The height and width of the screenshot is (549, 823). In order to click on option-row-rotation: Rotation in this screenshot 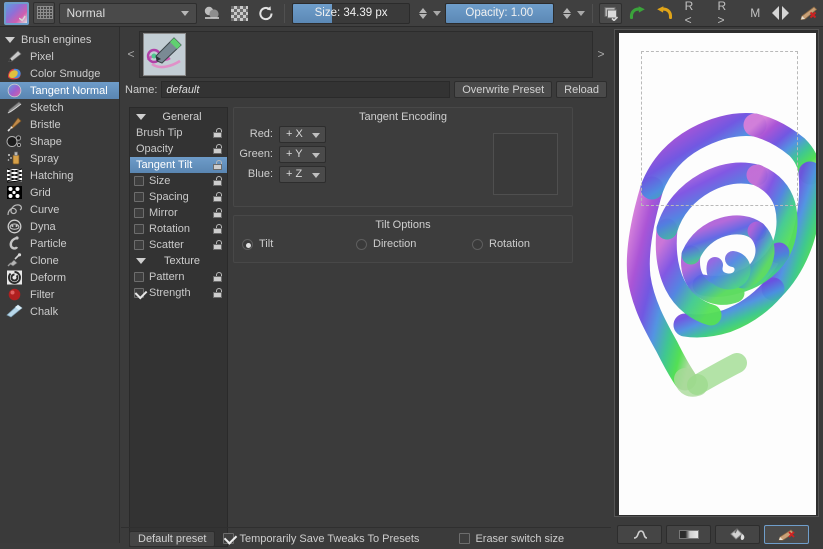, I will do `click(178, 229)`.